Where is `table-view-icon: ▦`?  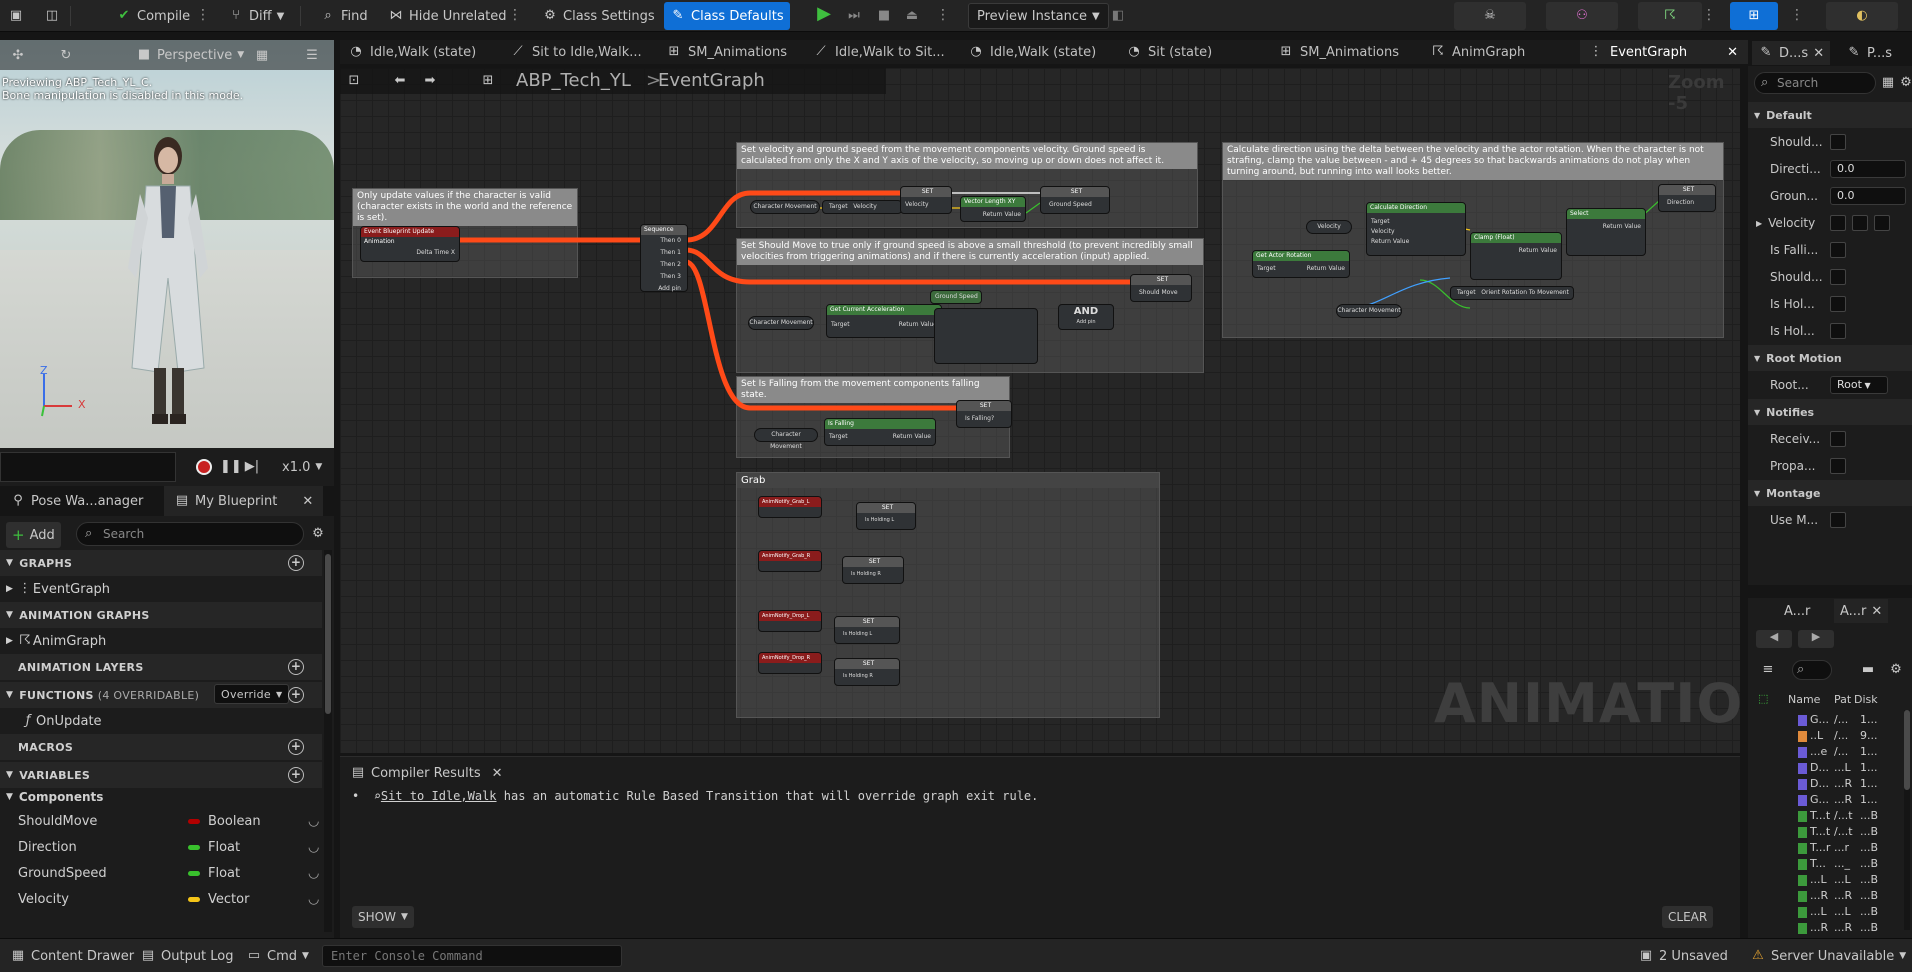 table-view-icon: ▦ is located at coordinates (1888, 83).